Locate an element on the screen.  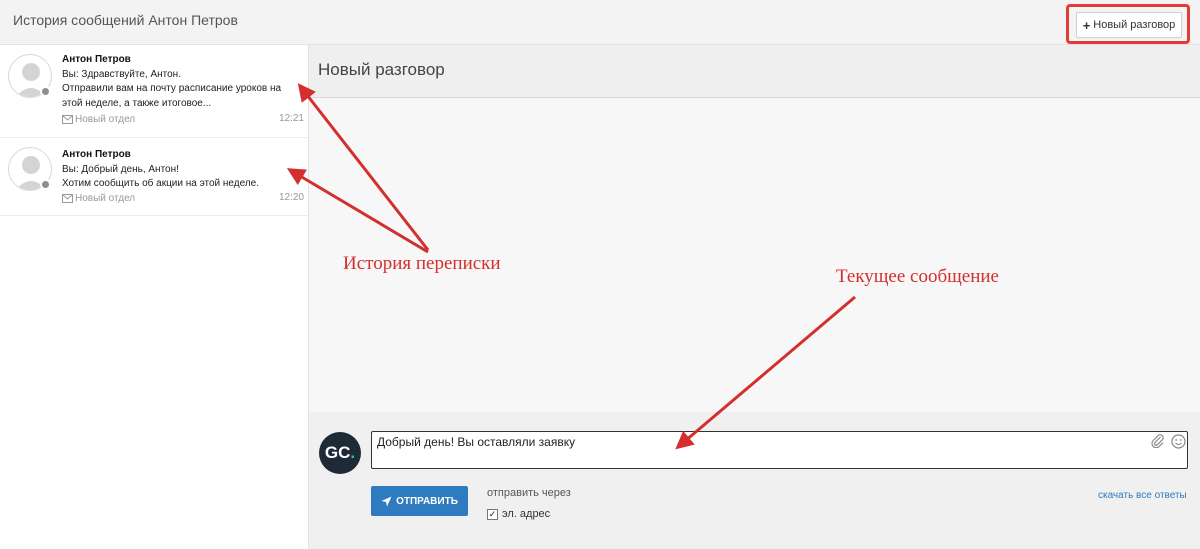
send-button: ОТПРАВИТЬ is located at coordinates (419, 501).